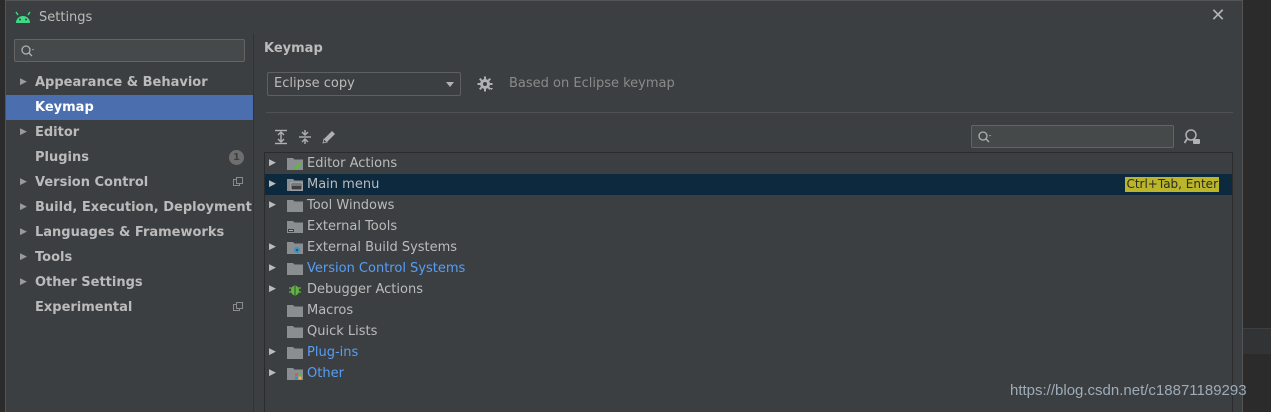 The image size is (1271, 412). I want to click on build-systems-folder-icon, so click(295, 248).